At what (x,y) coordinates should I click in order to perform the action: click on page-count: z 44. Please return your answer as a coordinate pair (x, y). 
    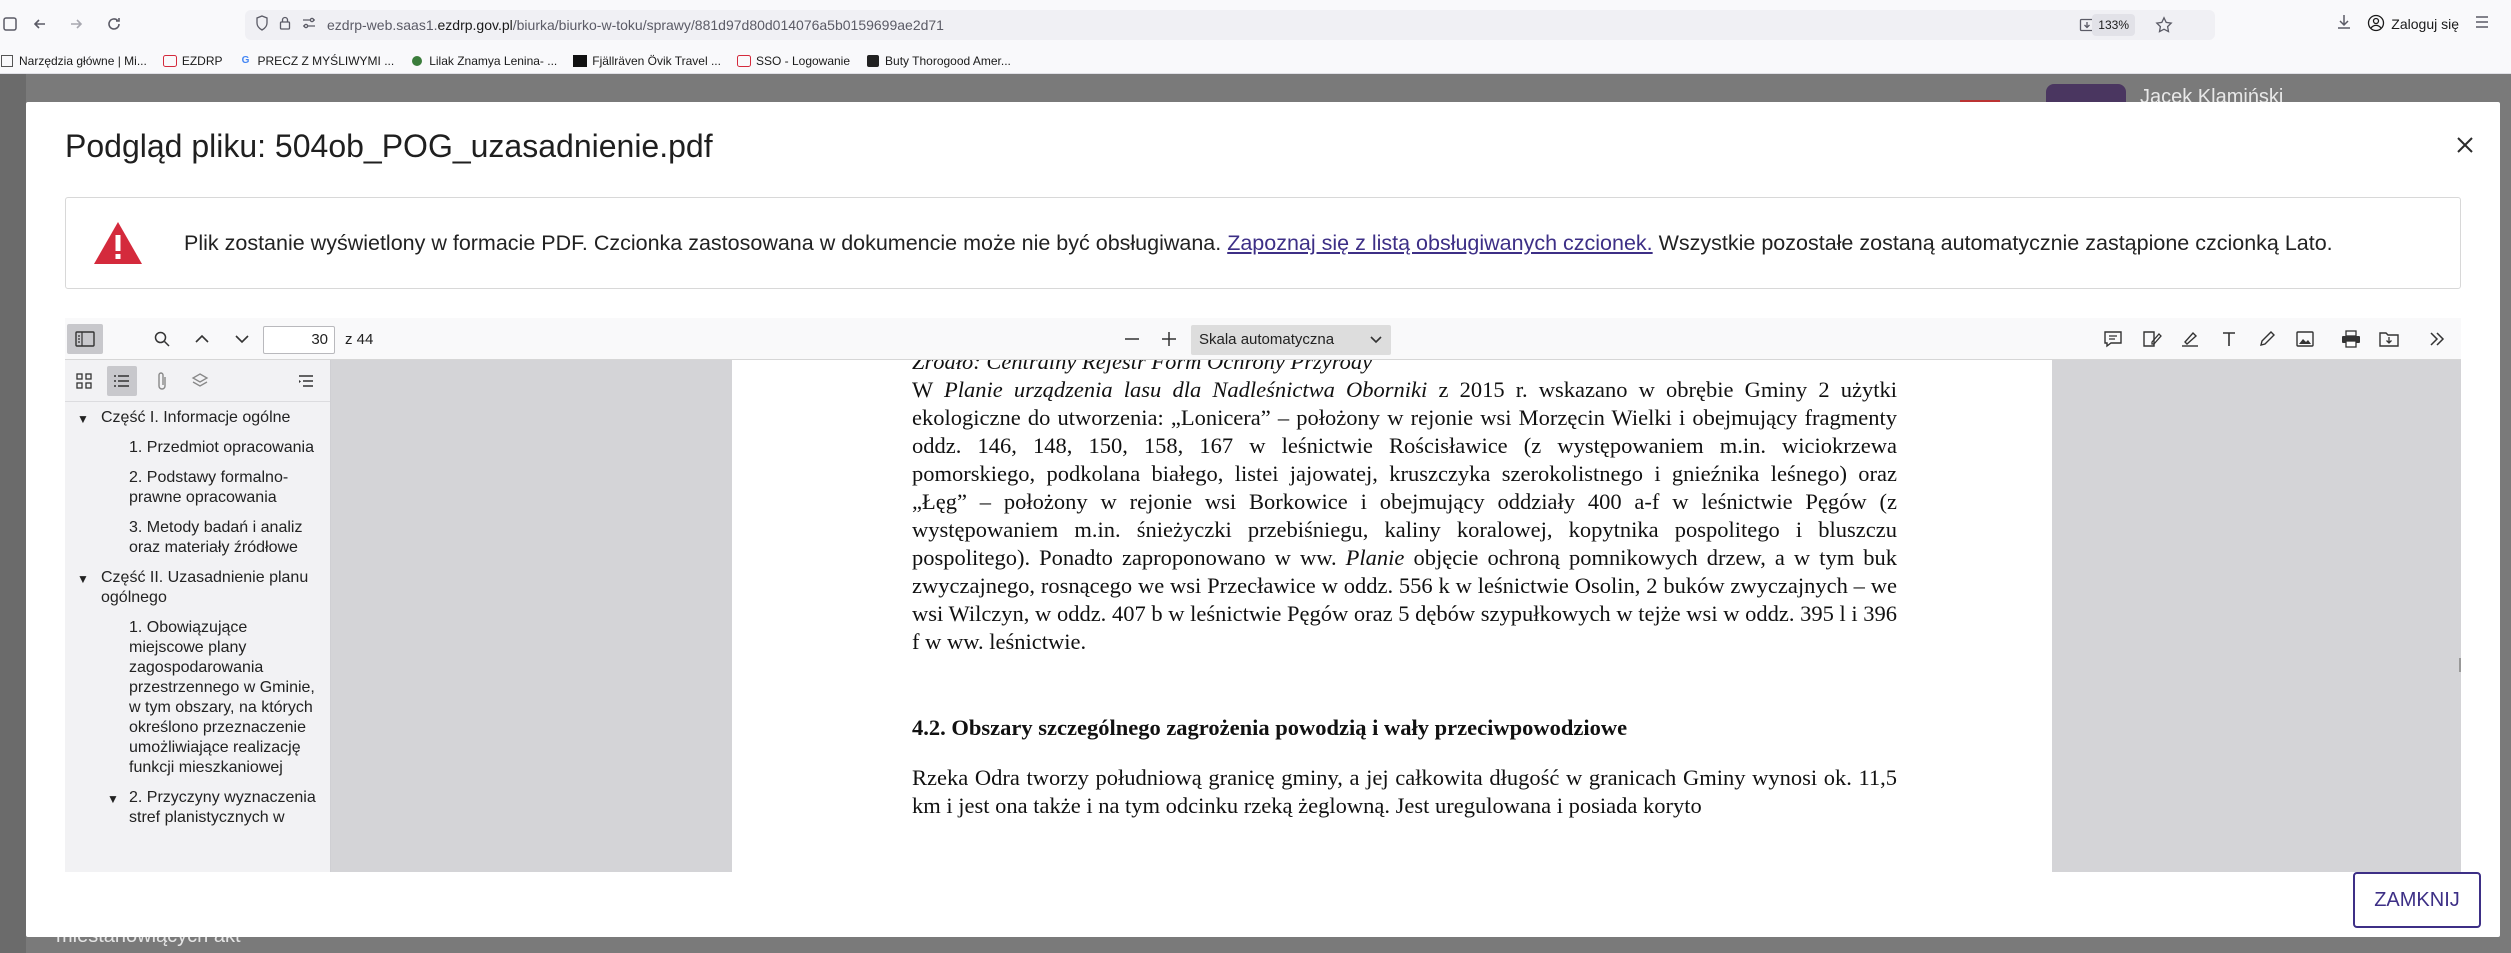
    Looking at the image, I should click on (359, 339).